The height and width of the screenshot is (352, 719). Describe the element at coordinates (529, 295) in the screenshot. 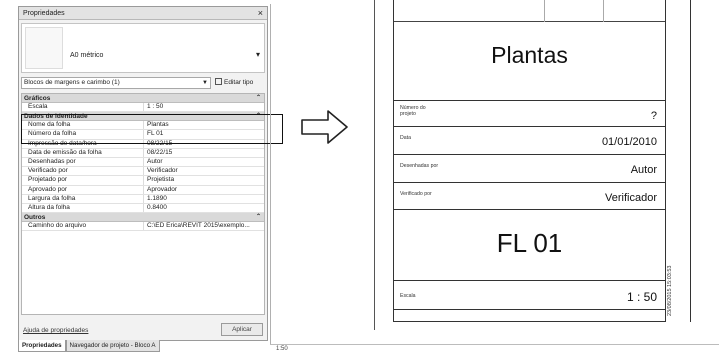

I see `scale-cell: Escala 1 : 50` at that location.